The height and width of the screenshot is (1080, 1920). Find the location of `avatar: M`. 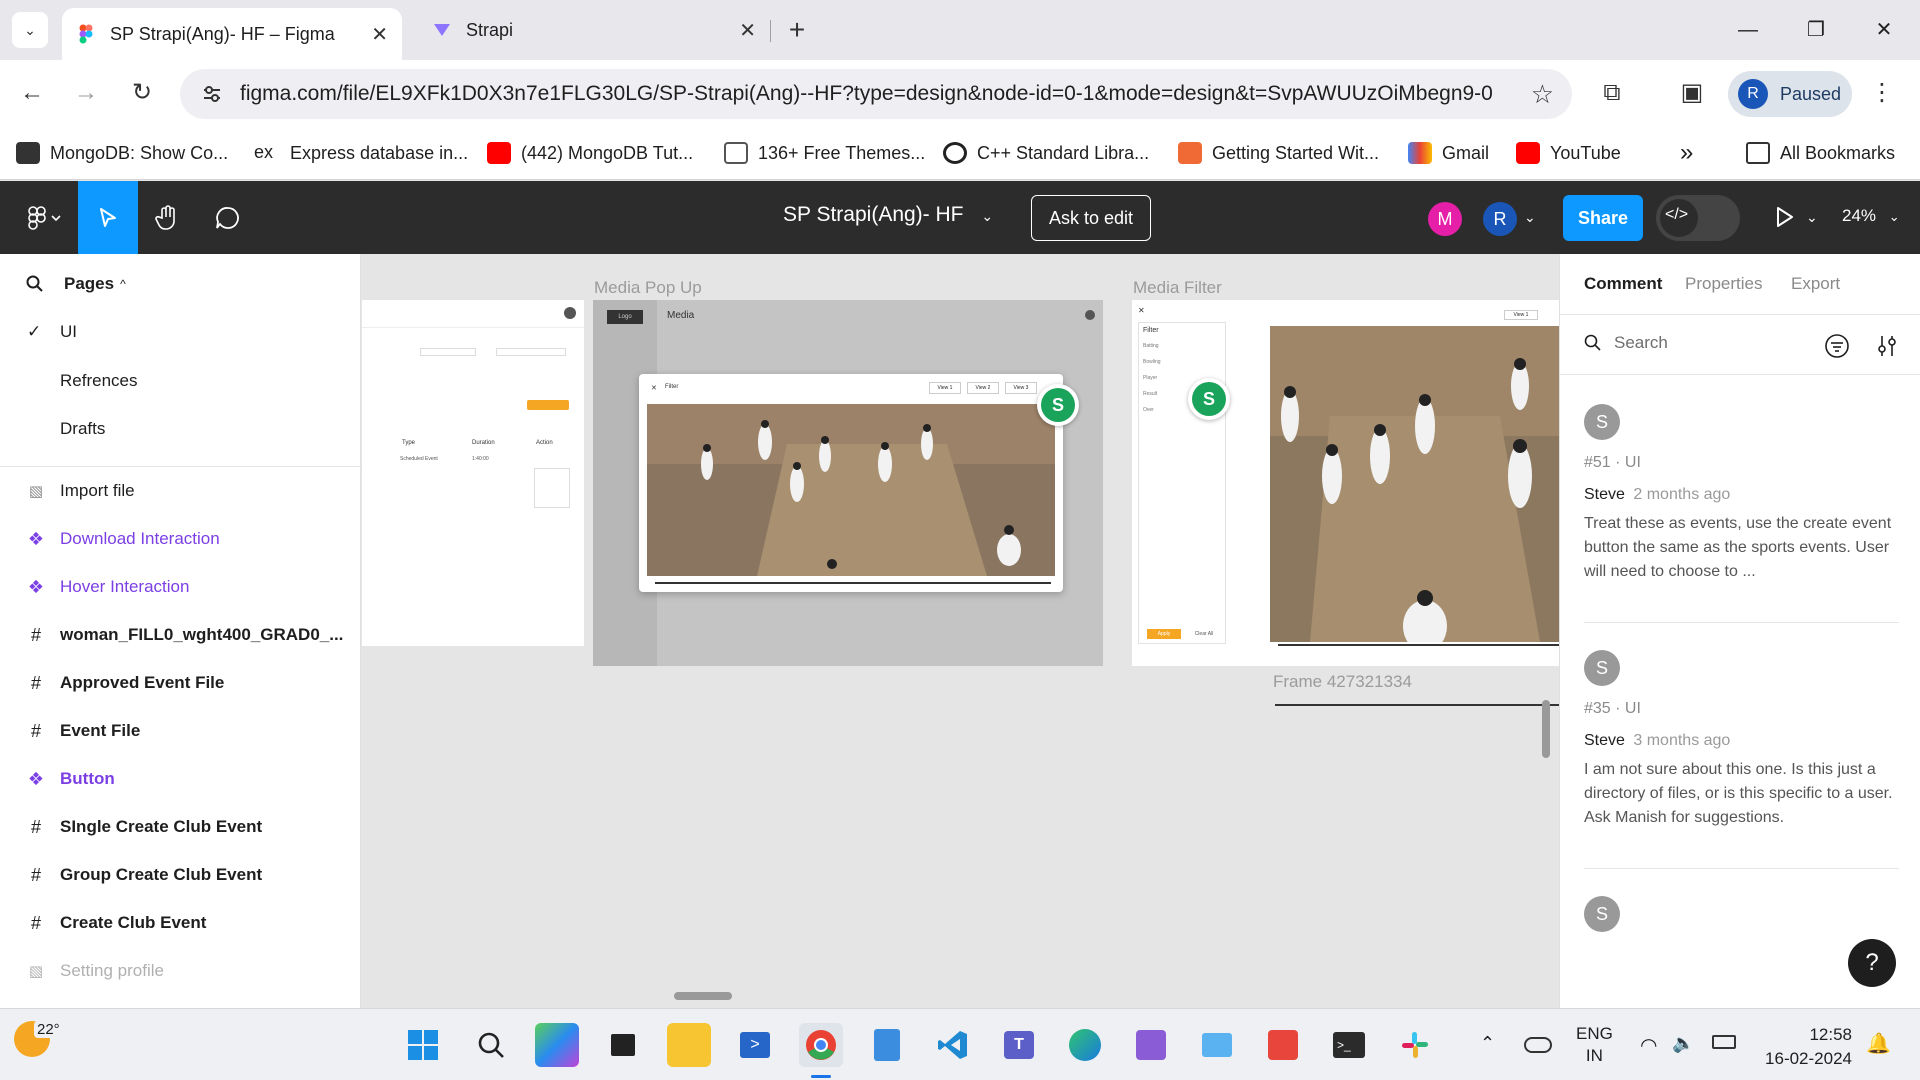

avatar: M is located at coordinates (1445, 219).